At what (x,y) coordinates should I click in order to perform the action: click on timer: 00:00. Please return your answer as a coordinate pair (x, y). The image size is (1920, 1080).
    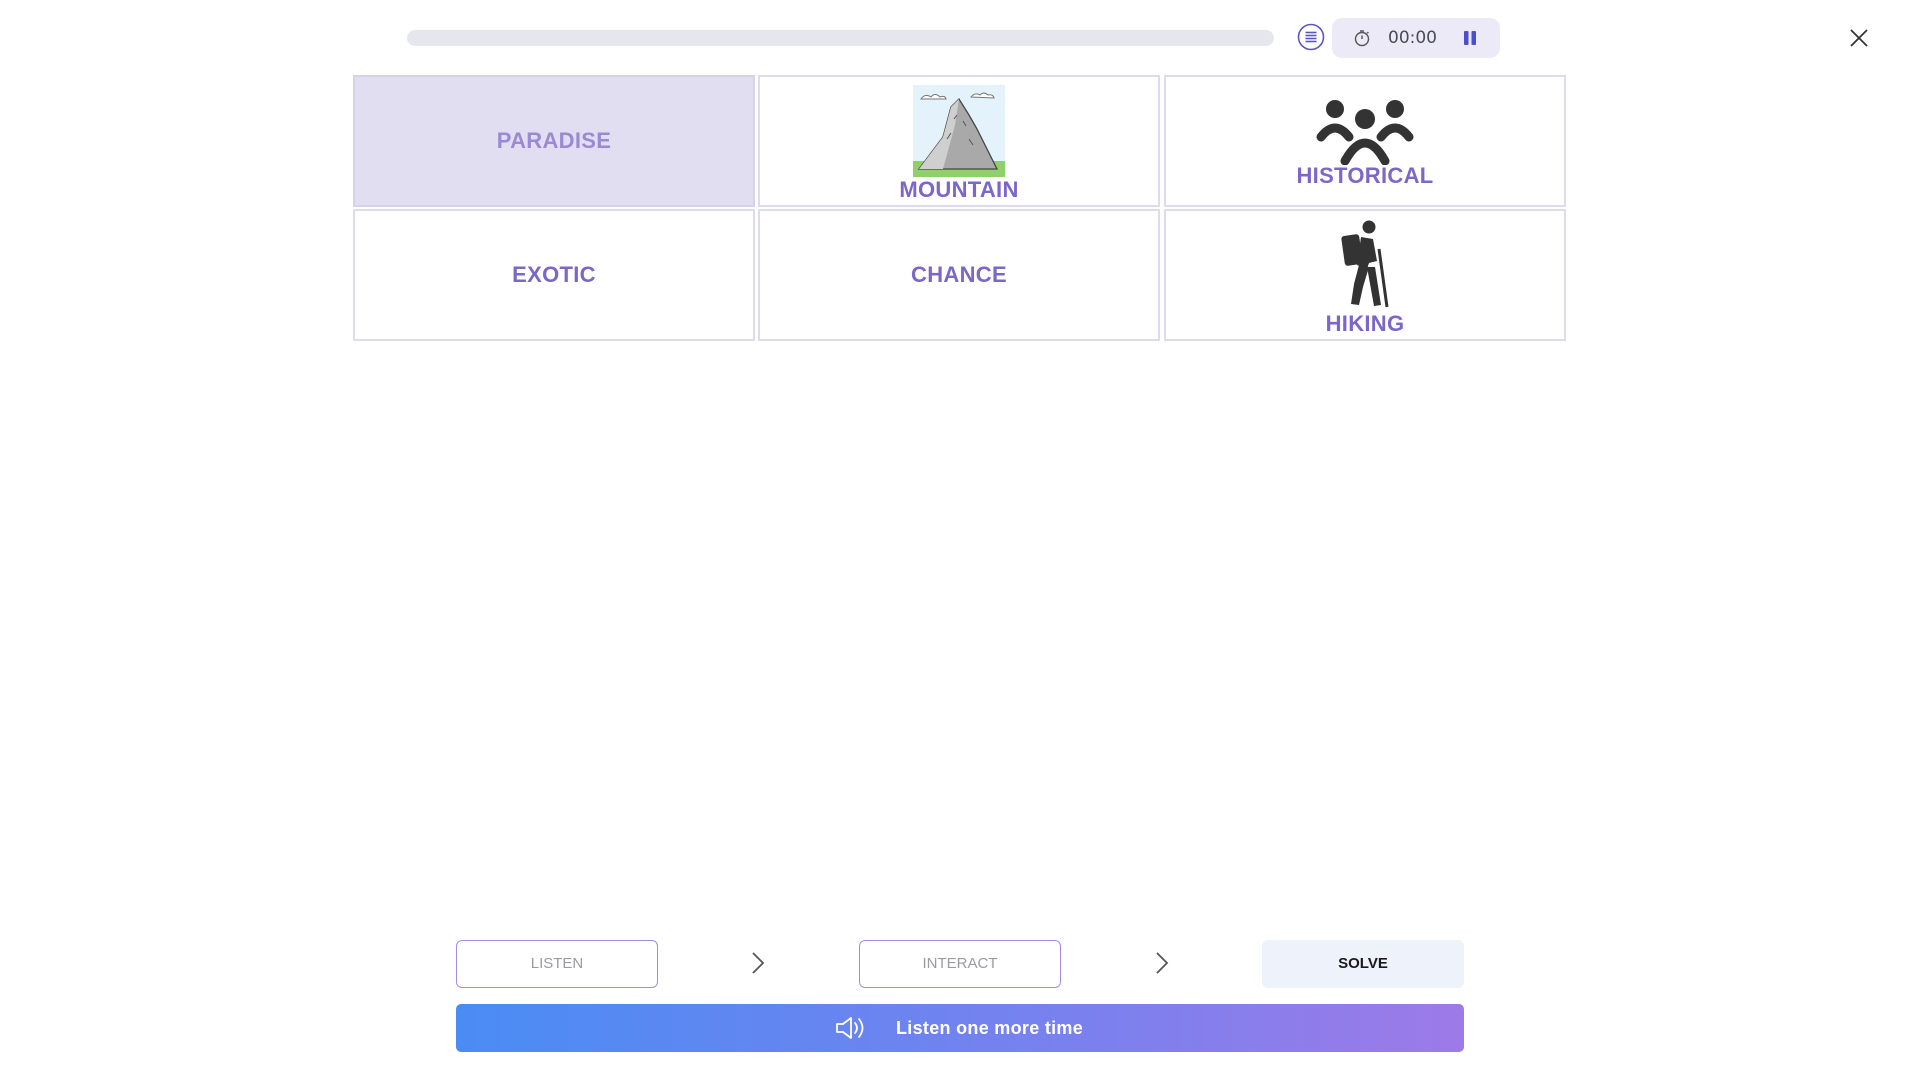
    Looking at the image, I should click on (1416, 38).